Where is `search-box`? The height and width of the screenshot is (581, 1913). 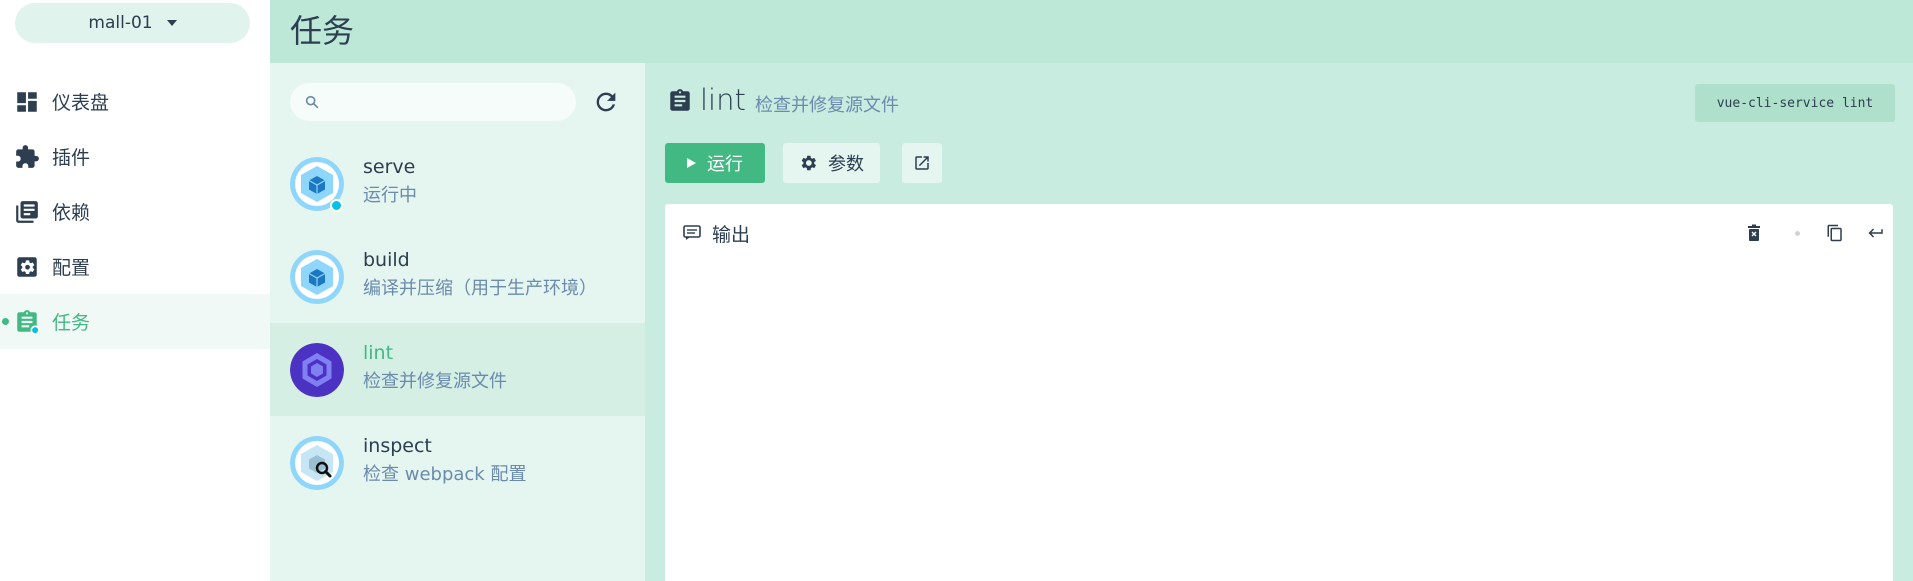 search-box is located at coordinates (433, 102).